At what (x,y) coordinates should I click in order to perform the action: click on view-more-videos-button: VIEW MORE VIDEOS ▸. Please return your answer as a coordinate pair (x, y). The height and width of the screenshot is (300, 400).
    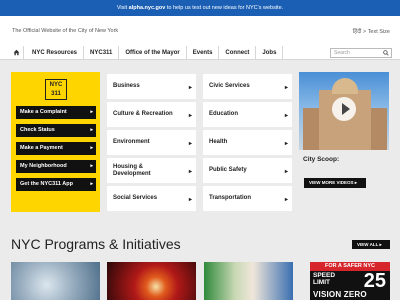
    Looking at the image, I should click on (335, 183).